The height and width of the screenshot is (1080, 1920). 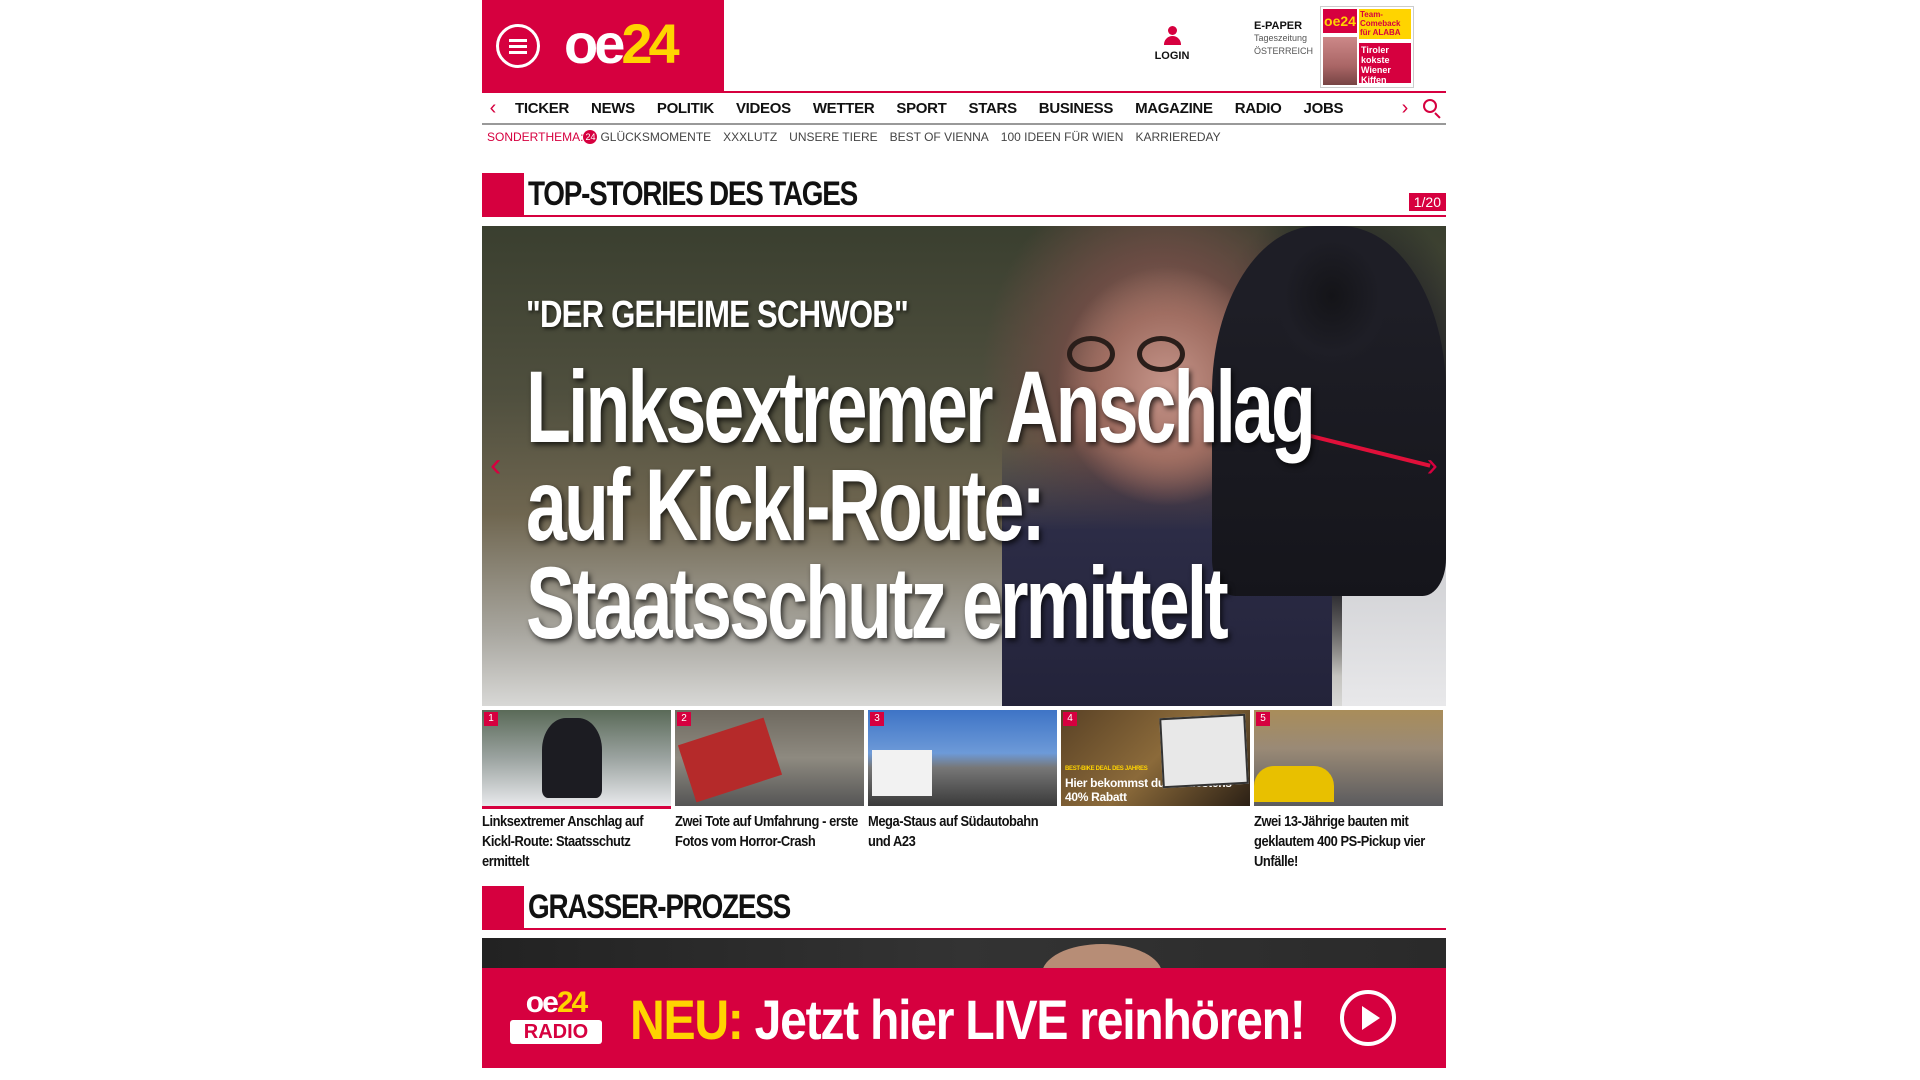 What do you see at coordinates (1368, 1018) in the screenshot?
I see `play-icon` at bounding box center [1368, 1018].